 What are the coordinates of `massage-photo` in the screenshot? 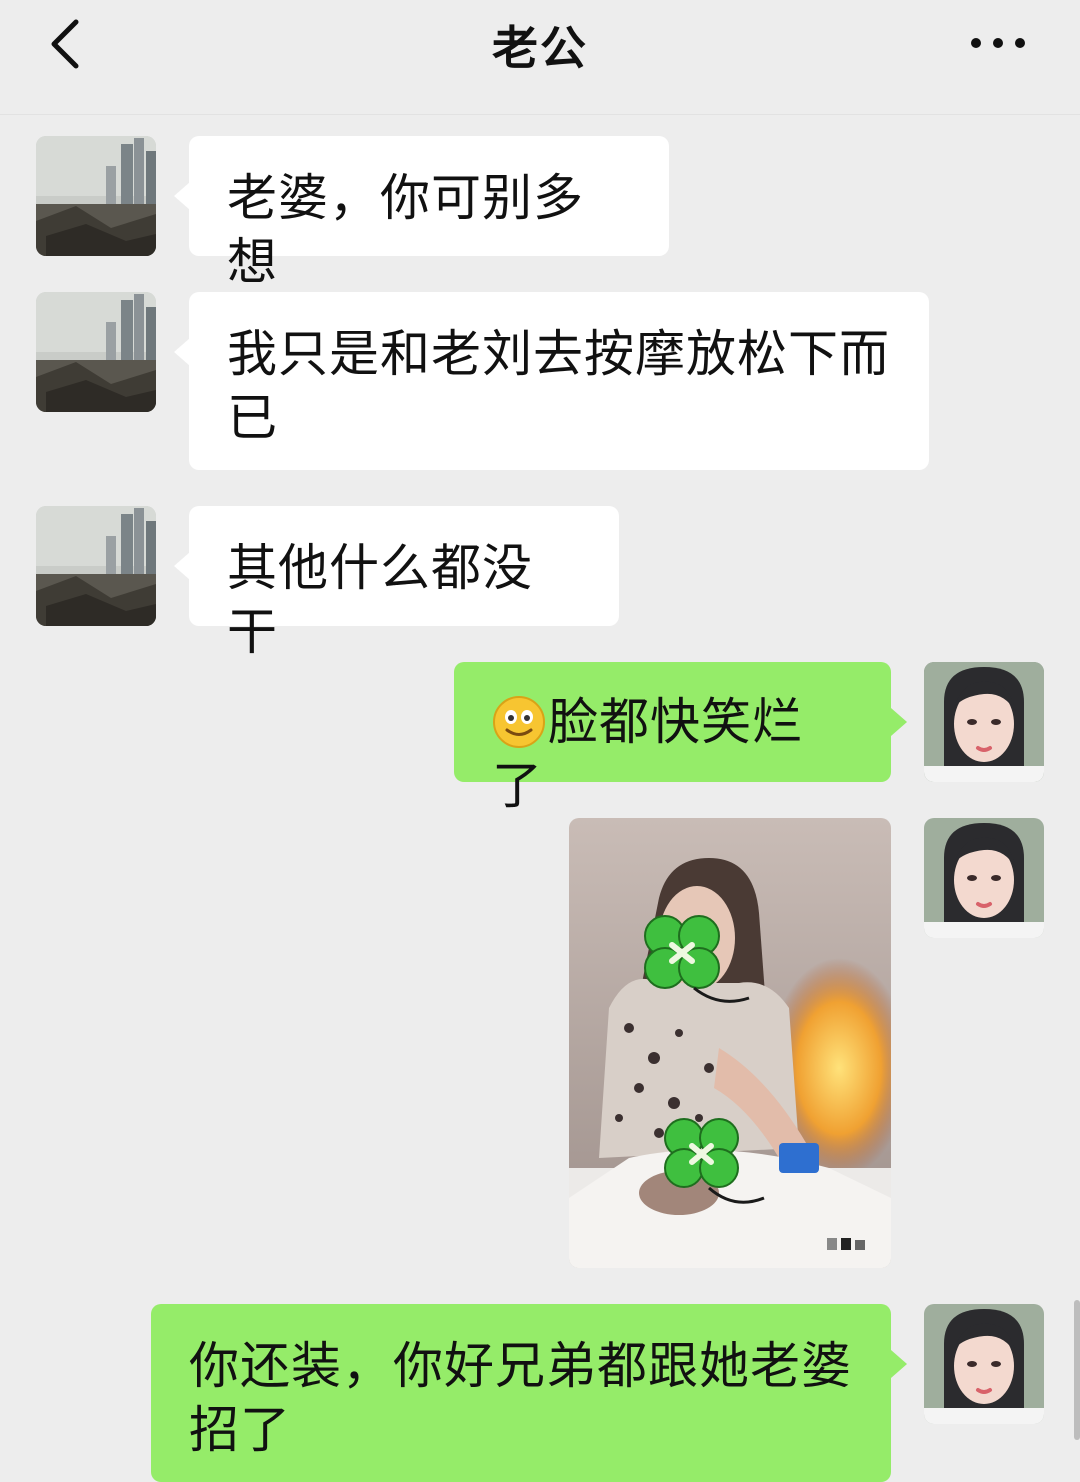 It's located at (730, 1043).